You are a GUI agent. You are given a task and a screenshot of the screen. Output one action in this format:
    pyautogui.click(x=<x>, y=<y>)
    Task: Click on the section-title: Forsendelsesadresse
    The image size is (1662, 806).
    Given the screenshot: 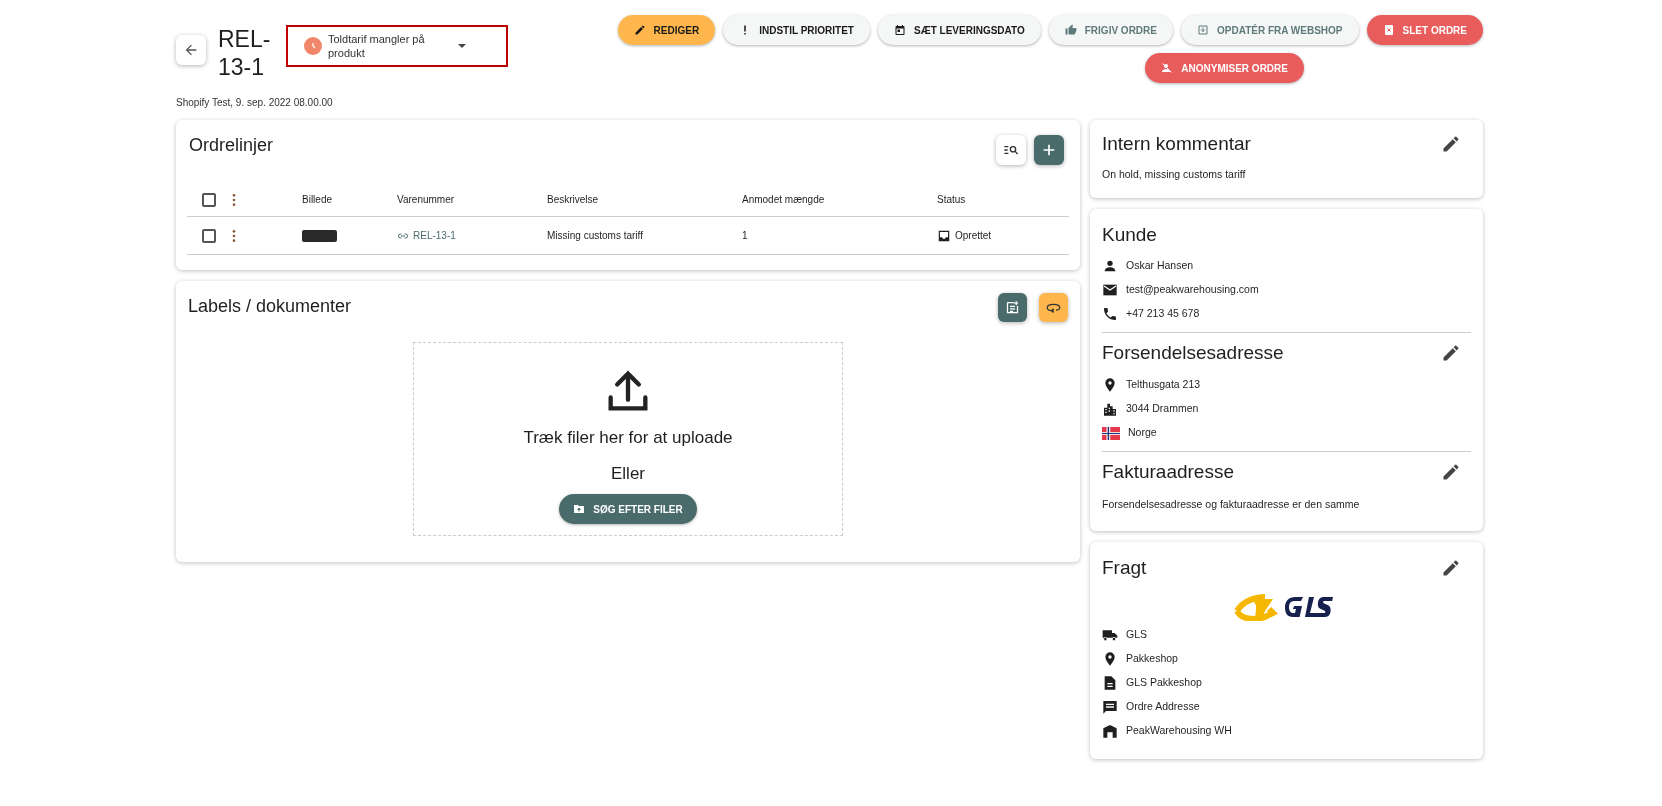 What is the action you would take?
    pyautogui.click(x=1193, y=352)
    